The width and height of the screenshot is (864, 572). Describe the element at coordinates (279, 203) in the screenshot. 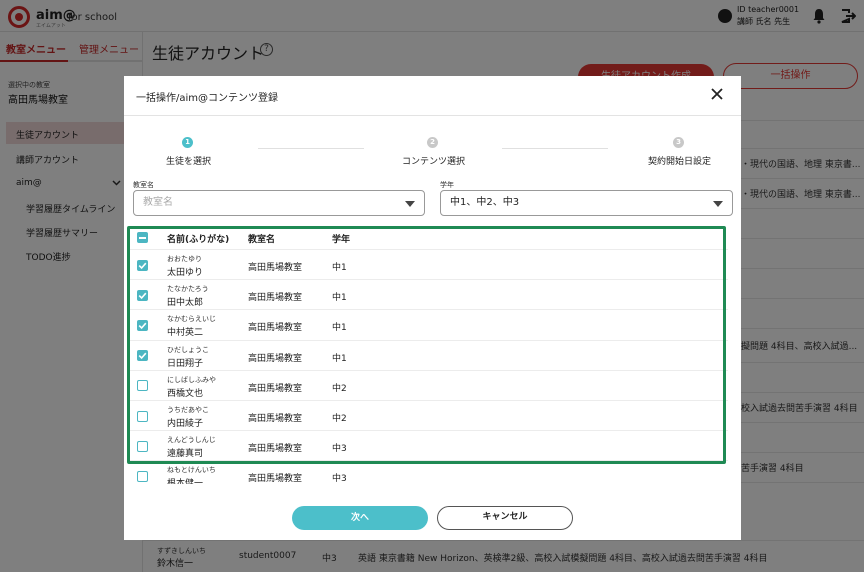

I see `classroom-select: 教室名` at that location.